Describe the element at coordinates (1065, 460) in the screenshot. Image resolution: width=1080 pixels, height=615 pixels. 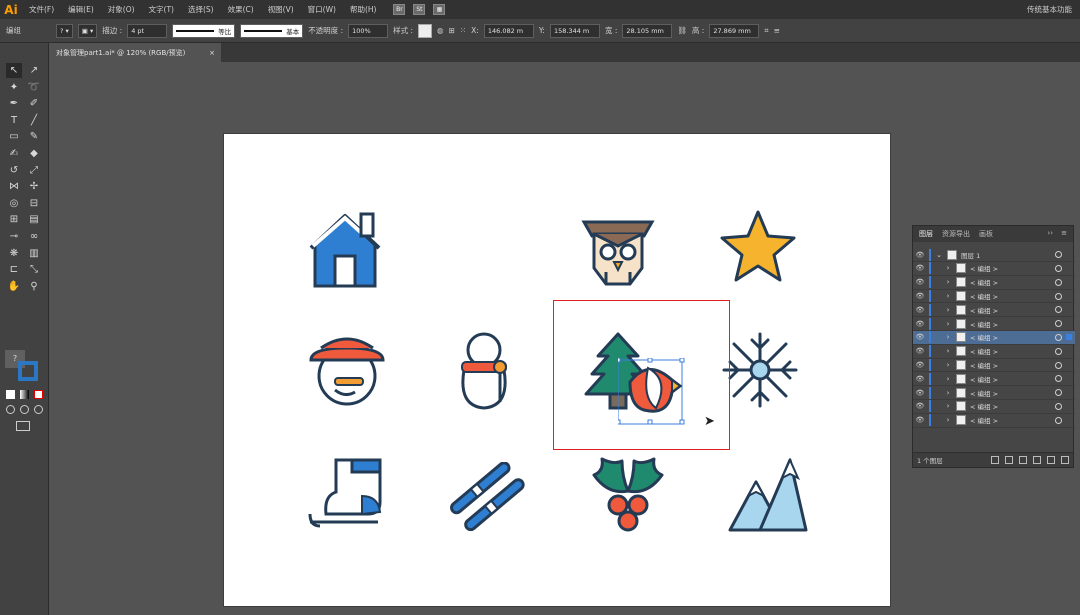
I see `delete-icon` at that location.